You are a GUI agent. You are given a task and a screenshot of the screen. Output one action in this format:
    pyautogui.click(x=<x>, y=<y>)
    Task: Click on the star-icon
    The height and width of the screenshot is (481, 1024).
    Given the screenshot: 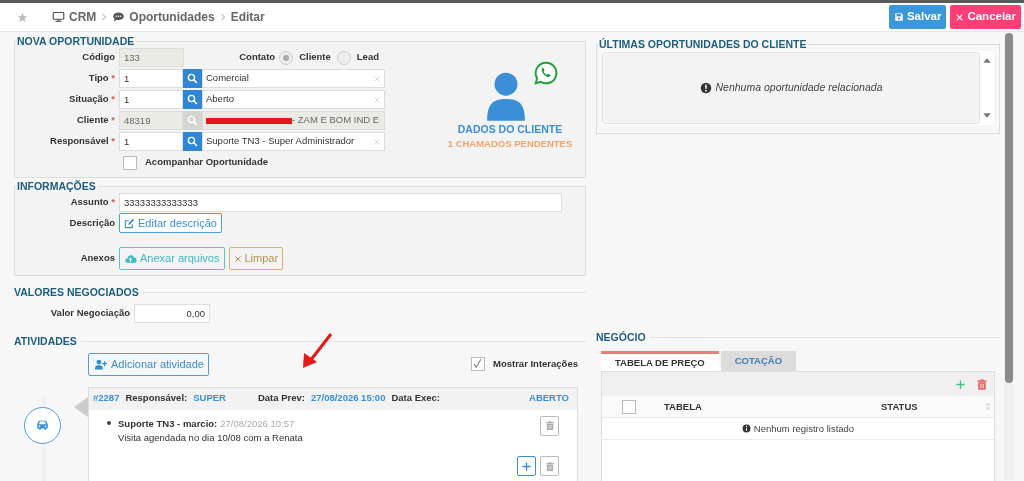 What is the action you would take?
    pyautogui.click(x=22, y=17)
    